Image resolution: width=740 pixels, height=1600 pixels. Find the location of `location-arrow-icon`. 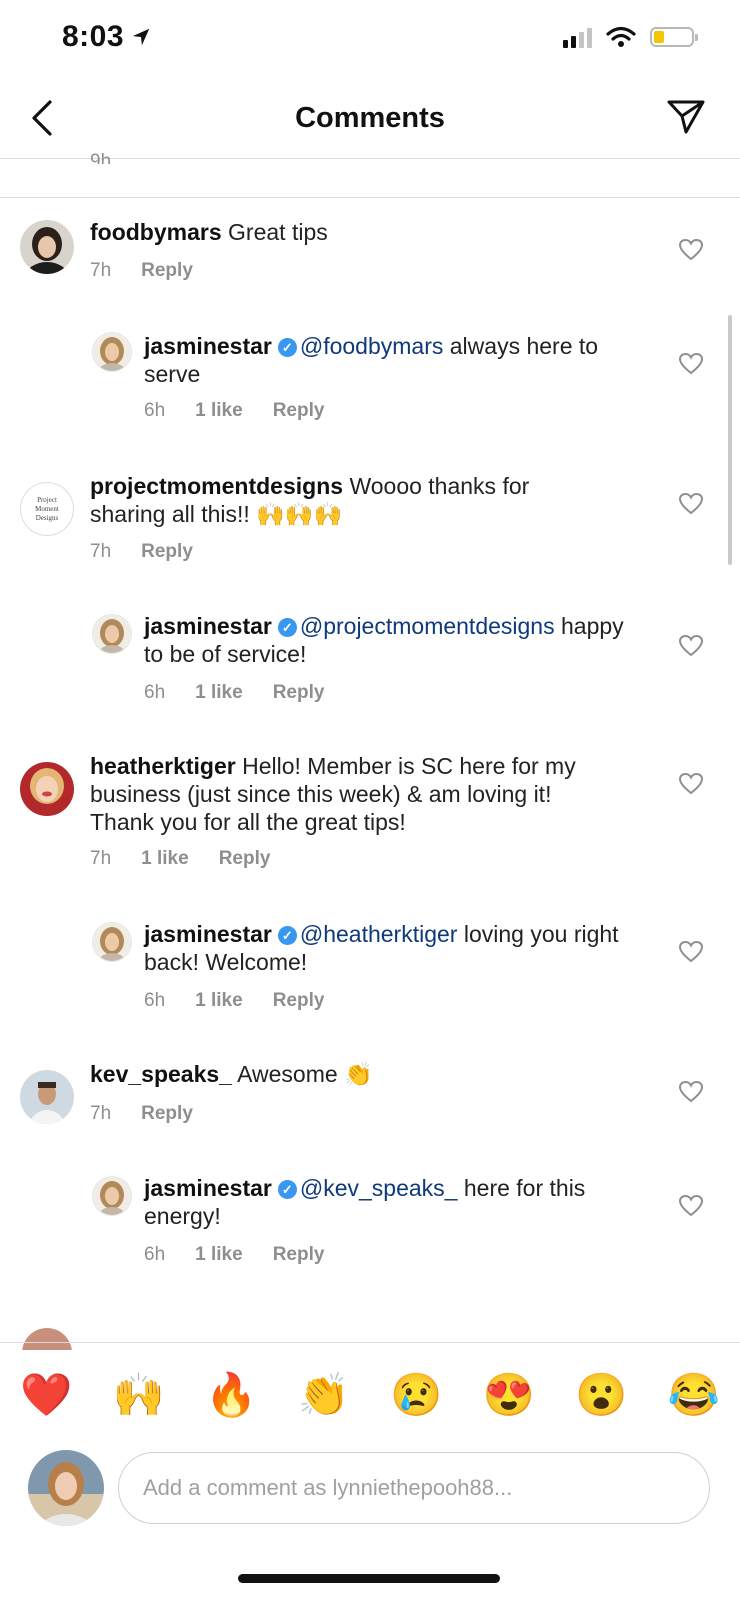

location-arrow-icon is located at coordinates (141, 37).